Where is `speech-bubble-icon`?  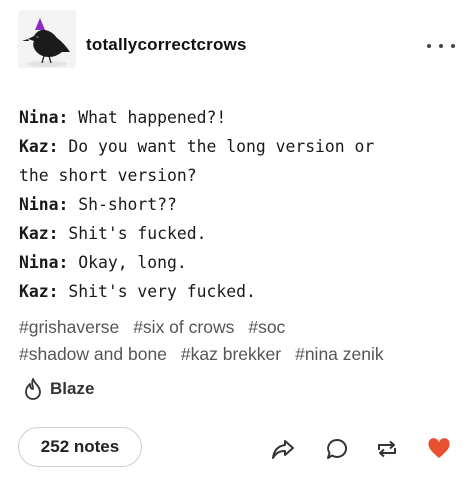 speech-bubble-icon is located at coordinates (337, 448).